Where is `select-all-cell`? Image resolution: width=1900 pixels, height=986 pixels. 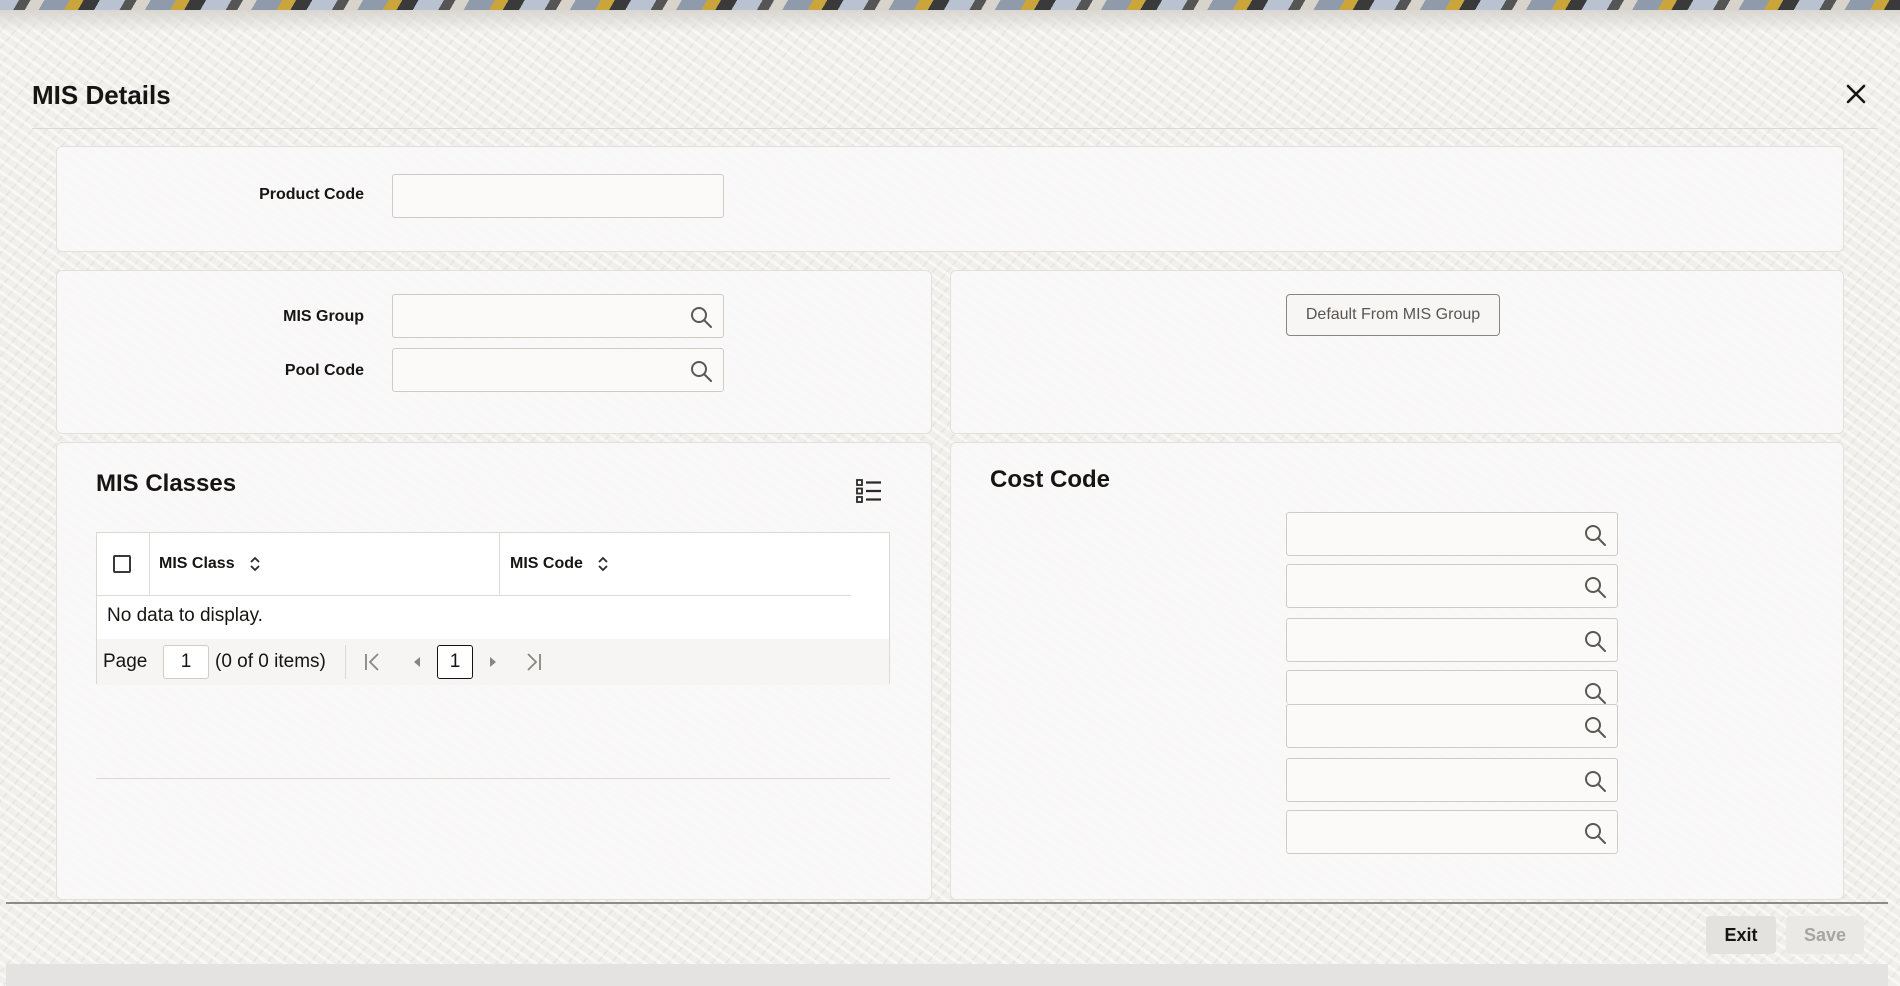 select-all-cell is located at coordinates (123, 564).